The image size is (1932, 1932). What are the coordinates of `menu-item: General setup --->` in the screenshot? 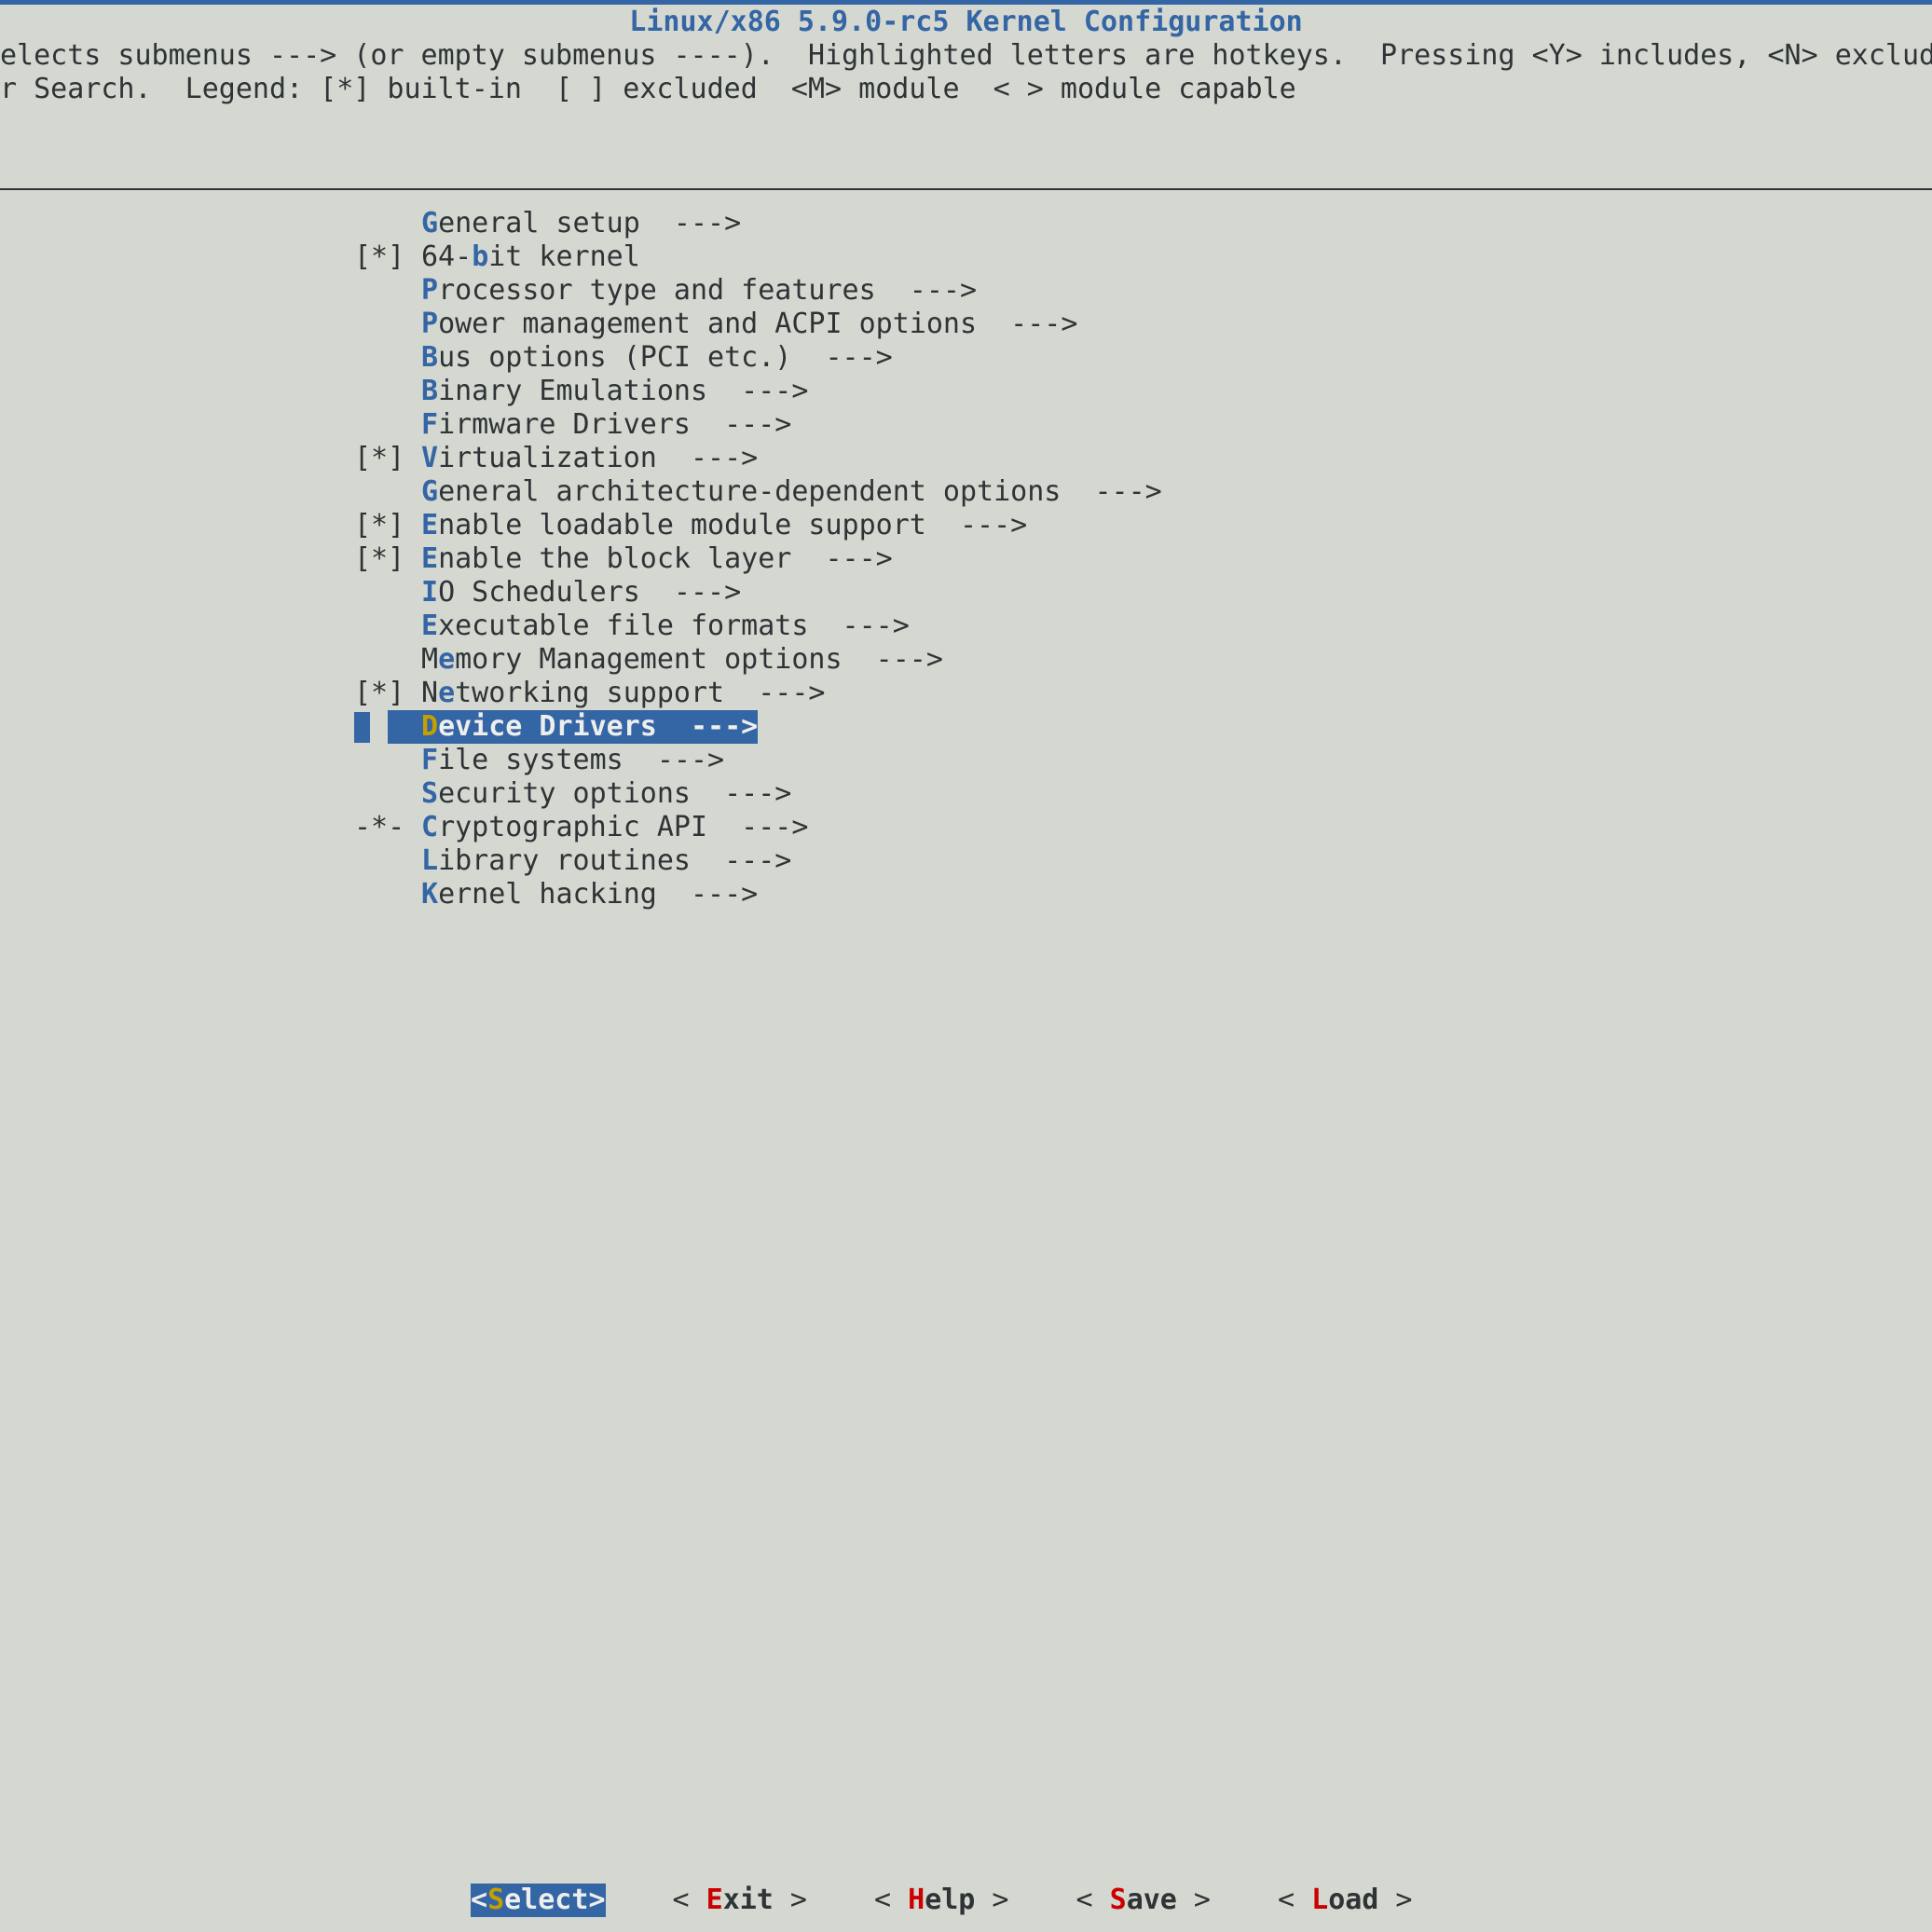 It's located at (758, 223).